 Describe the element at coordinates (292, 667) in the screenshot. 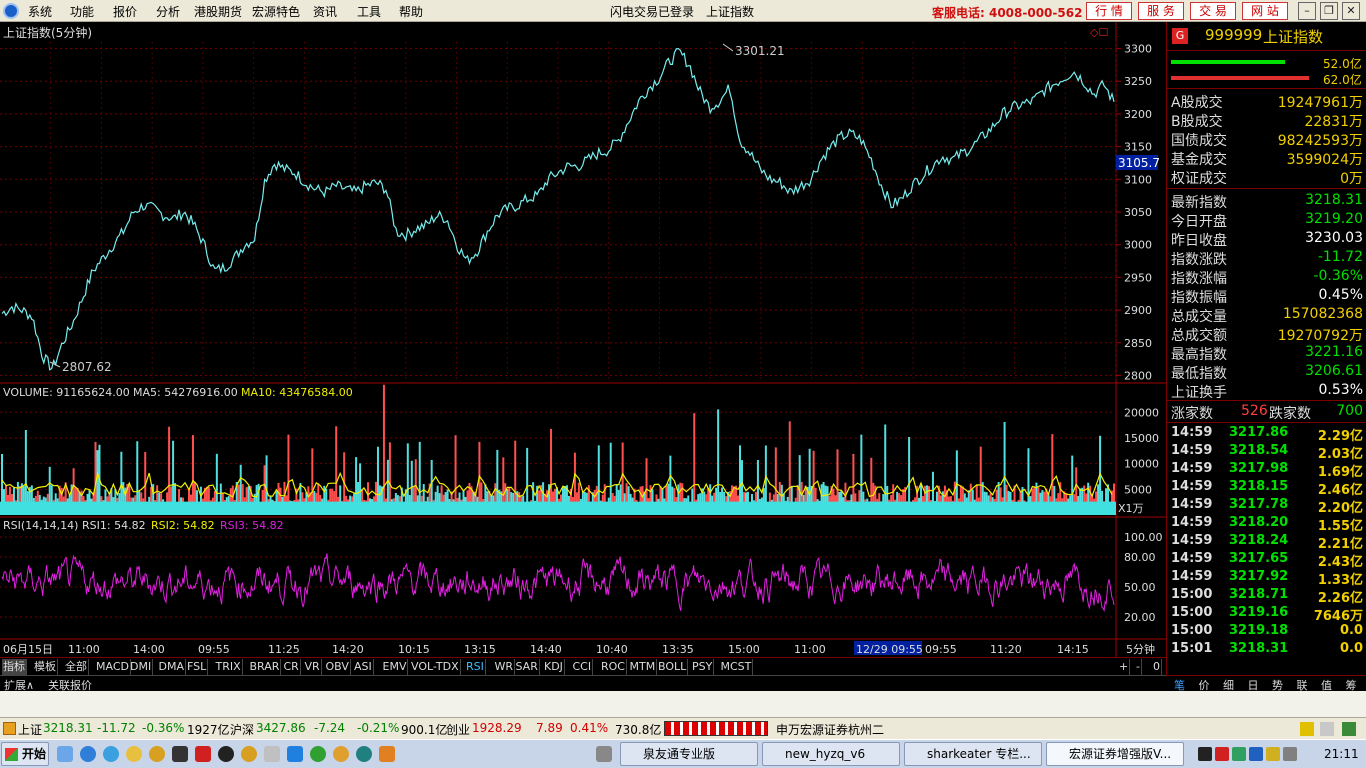

I see `indicator-tab: CR` at that location.